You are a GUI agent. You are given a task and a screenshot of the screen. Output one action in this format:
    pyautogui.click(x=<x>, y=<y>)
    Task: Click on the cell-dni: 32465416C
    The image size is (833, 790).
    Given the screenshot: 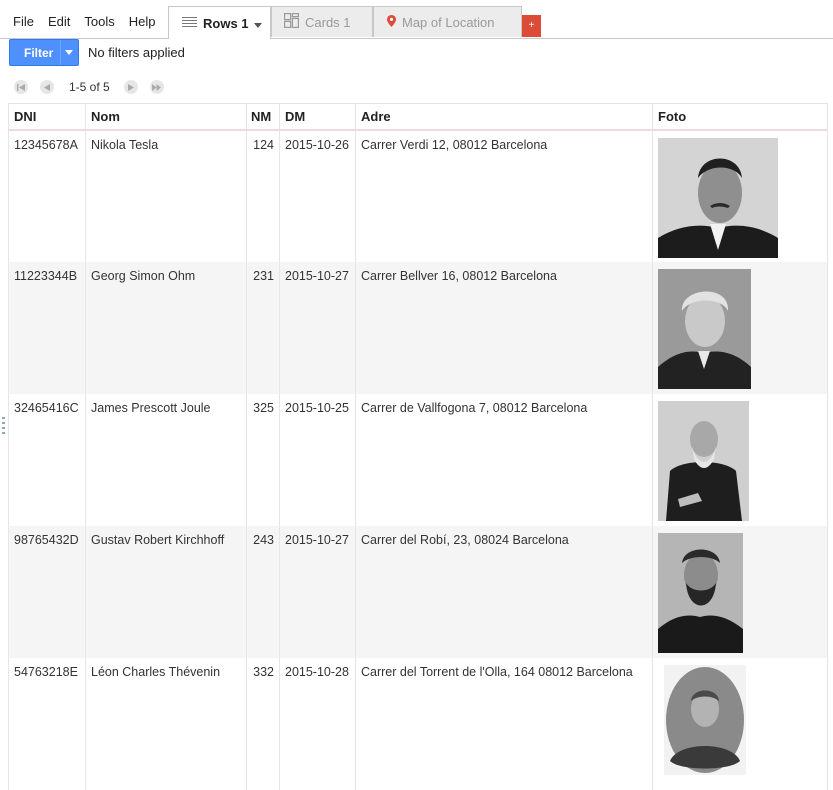 What is the action you would take?
    pyautogui.click(x=47, y=459)
    